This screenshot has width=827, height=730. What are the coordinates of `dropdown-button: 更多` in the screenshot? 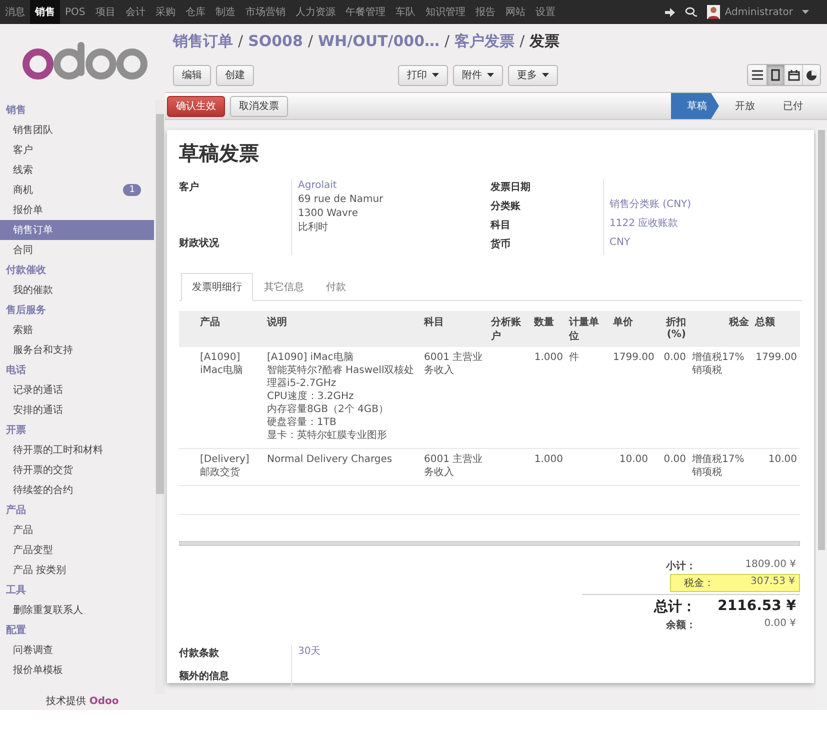 It's located at (533, 75).